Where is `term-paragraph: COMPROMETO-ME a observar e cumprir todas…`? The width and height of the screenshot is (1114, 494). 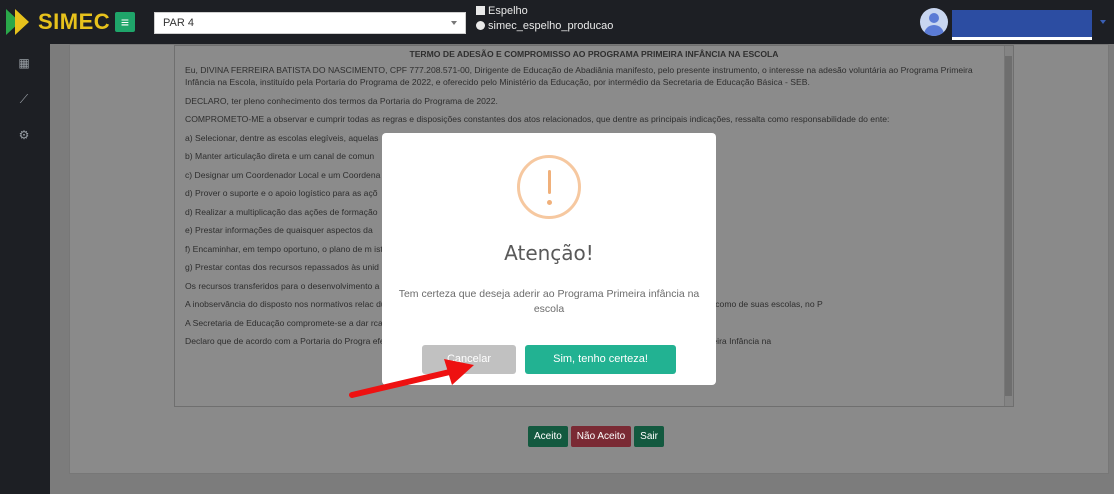 term-paragraph: COMPROMETO-ME a observar e cumprir todas… is located at coordinates (537, 119).